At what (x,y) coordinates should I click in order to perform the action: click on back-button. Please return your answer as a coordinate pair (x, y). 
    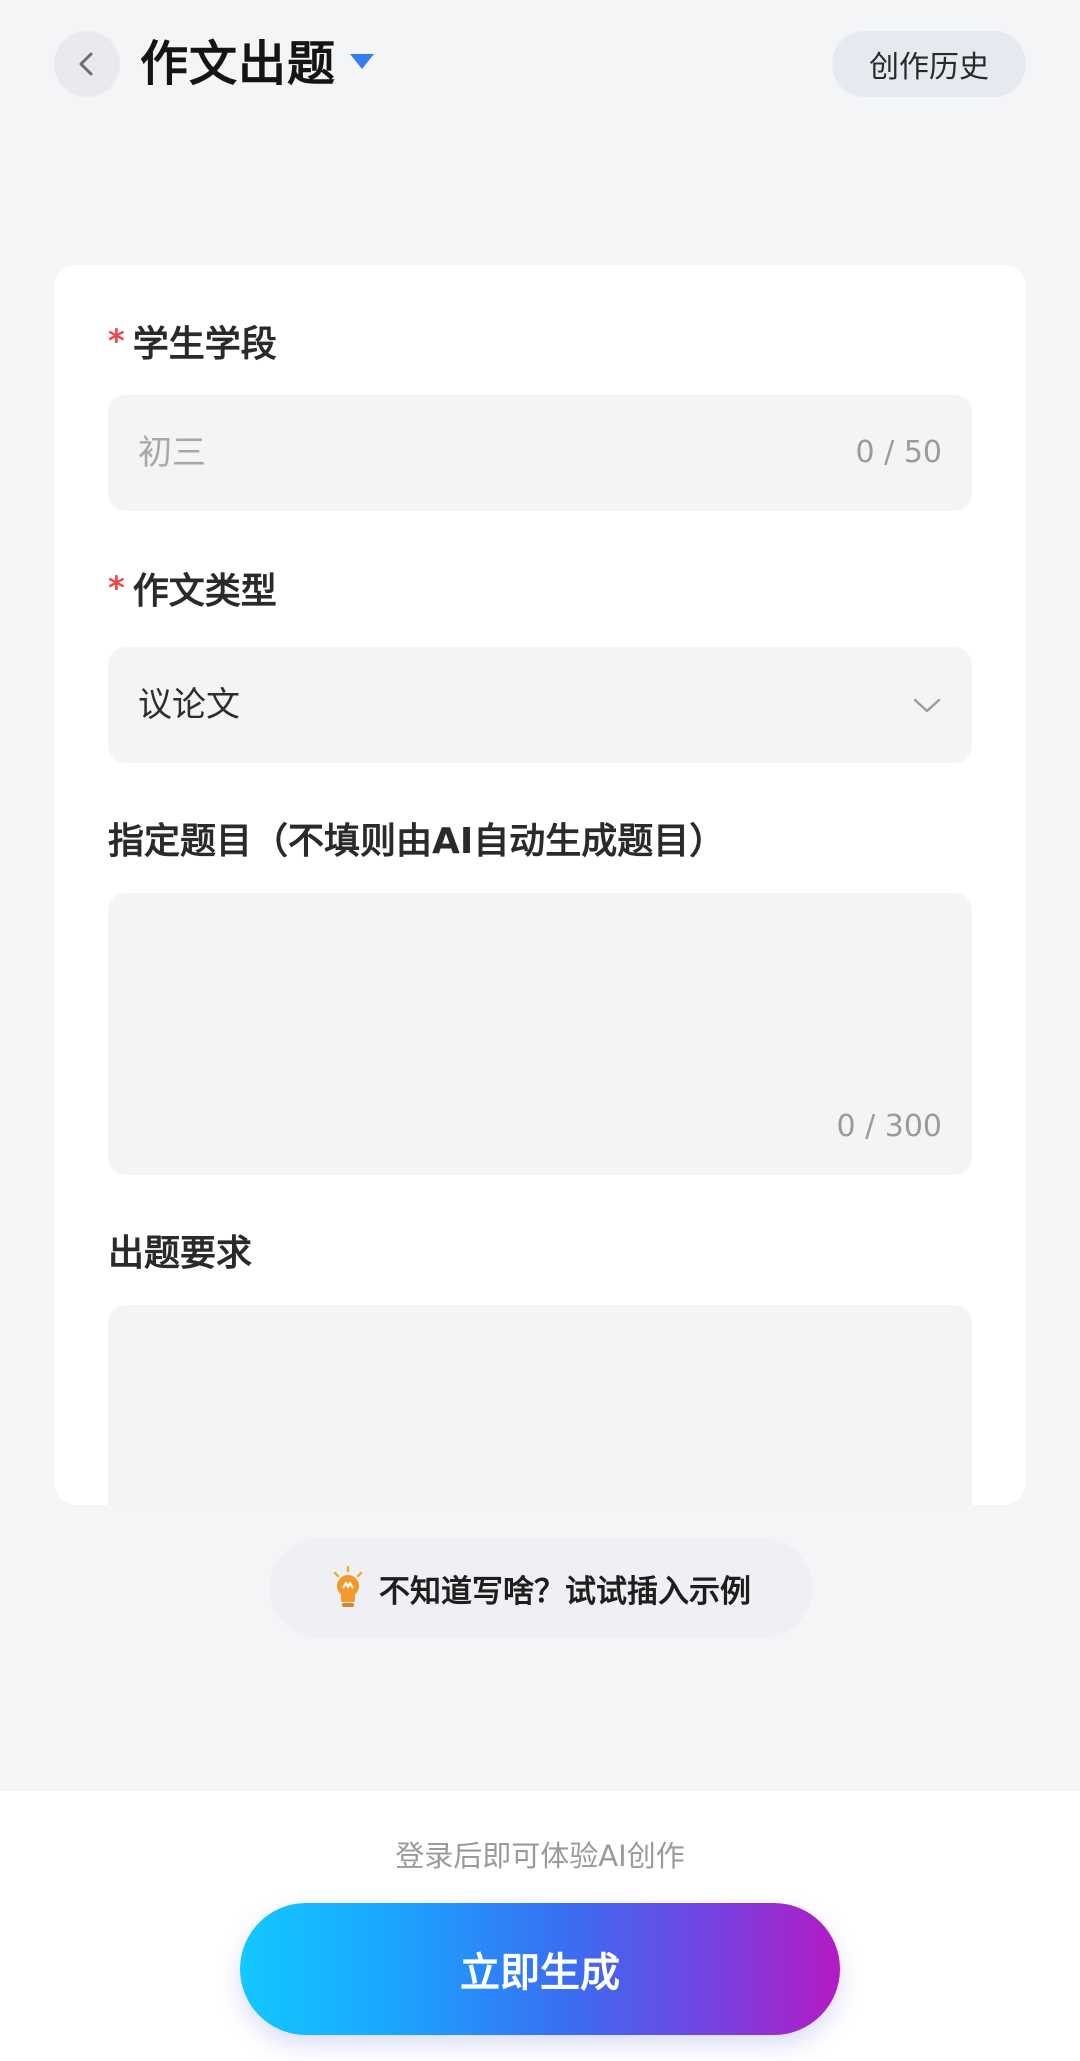
    Looking at the image, I should click on (87, 64).